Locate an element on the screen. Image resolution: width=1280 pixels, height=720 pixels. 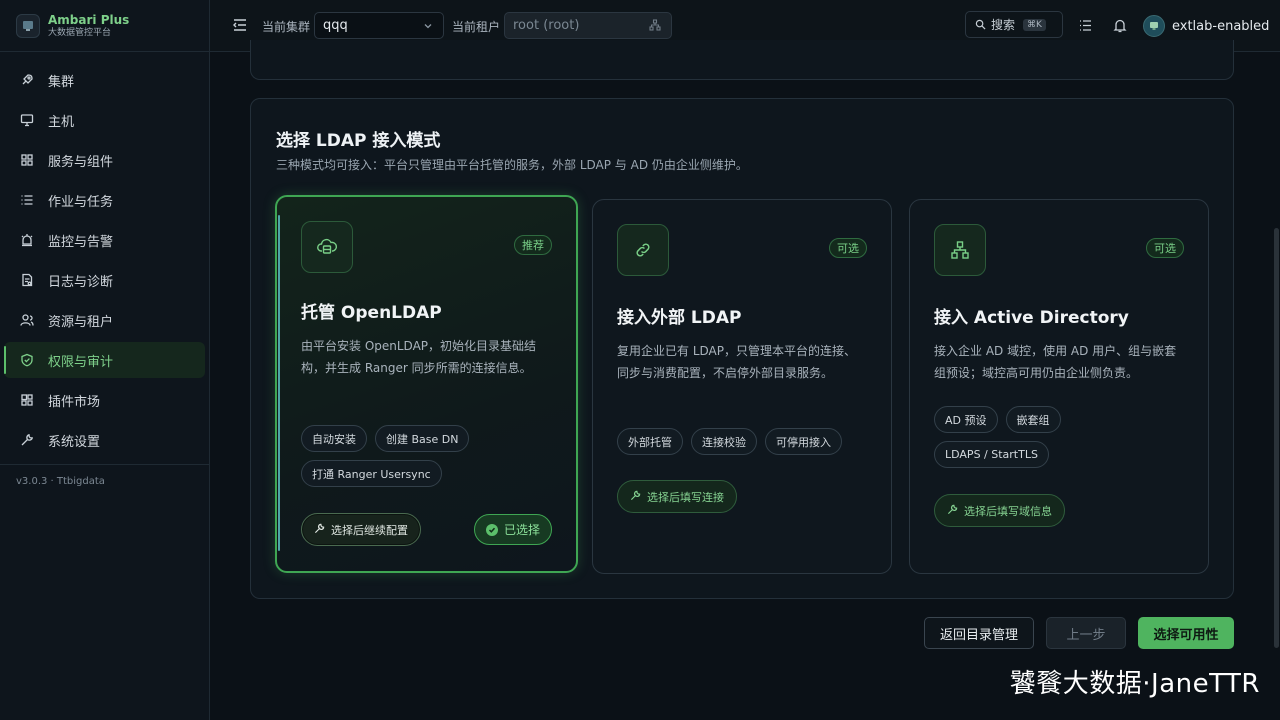
monitor-icon is located at coordinates (27, 120).